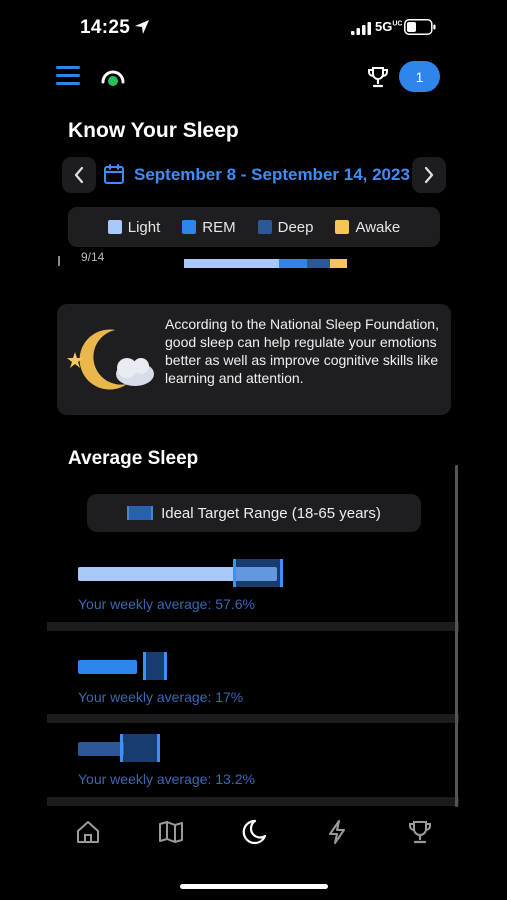  Describe the element at coordinates (110, 359) in the screenshot. I see `moon-cloud-icon` at that location.